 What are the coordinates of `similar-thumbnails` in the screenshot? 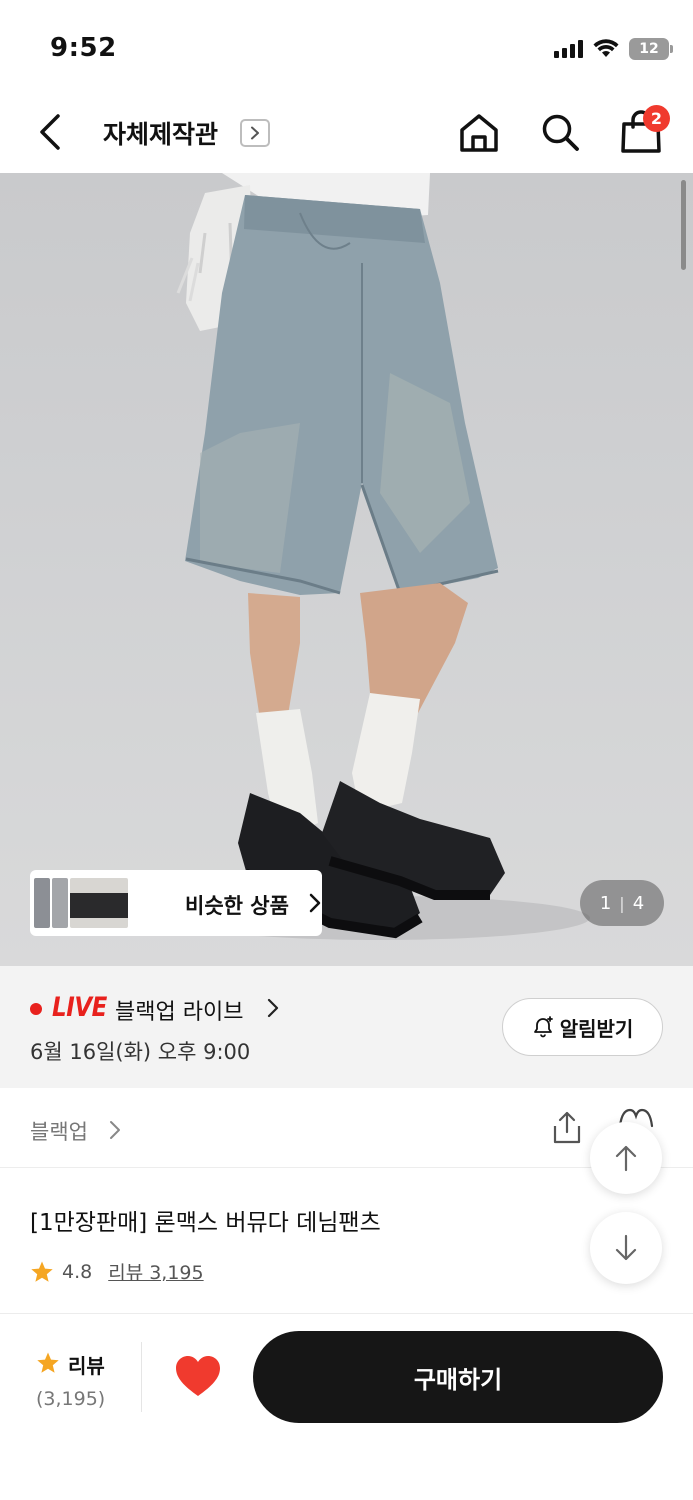 It's located at (82, 903).